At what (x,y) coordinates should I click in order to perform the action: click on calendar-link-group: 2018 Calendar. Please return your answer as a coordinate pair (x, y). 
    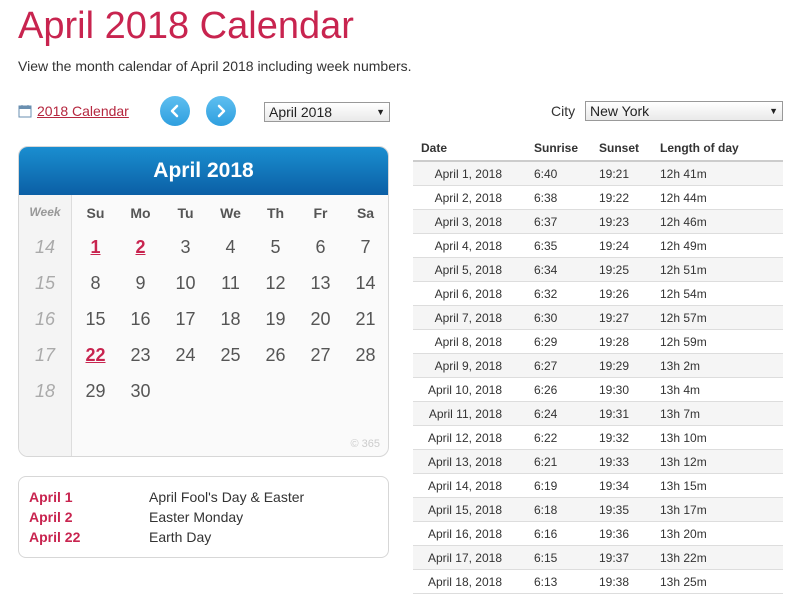
    Looking at the image, I should click on (73, 111).